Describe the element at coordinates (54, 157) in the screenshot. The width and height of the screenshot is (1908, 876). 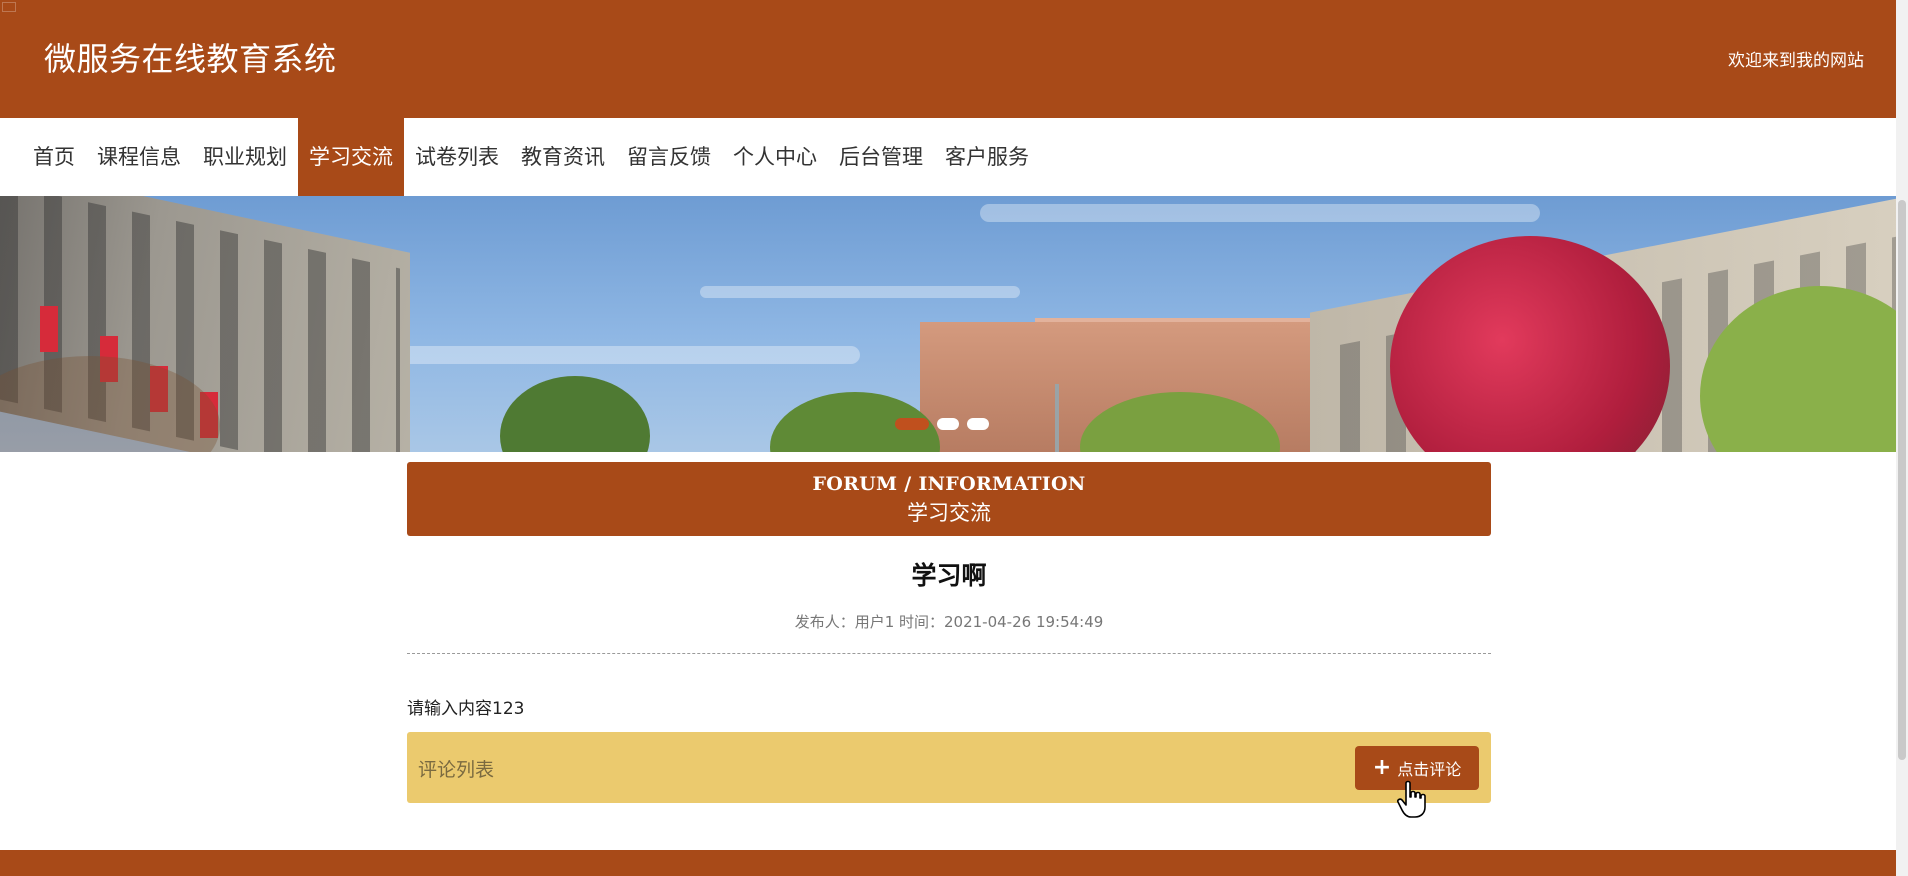
I see `nav-item-home: 首页` at that location.